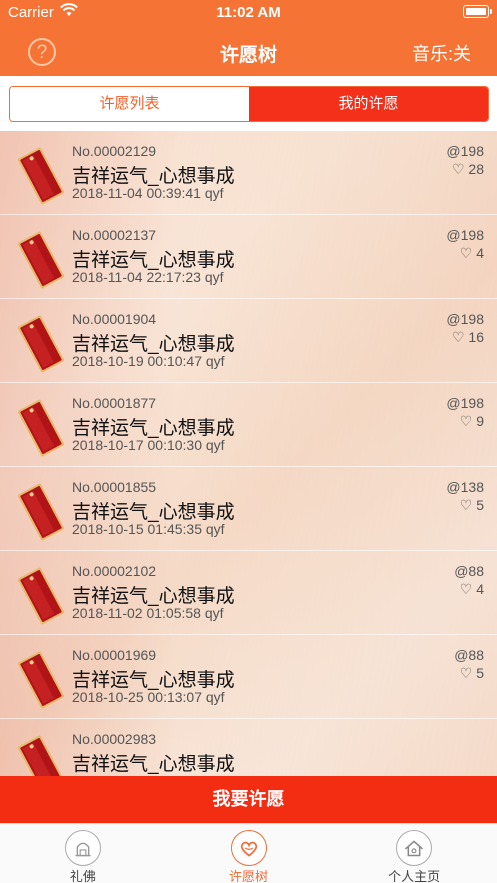 Image resolution: width=497 pixels, height=883 pixels. What do you see at coordinates (148, 613) in the screenshot?
I see `wish-meta: 2018-11-02 01:05:58 qyf` at bounding box center [148, 613].